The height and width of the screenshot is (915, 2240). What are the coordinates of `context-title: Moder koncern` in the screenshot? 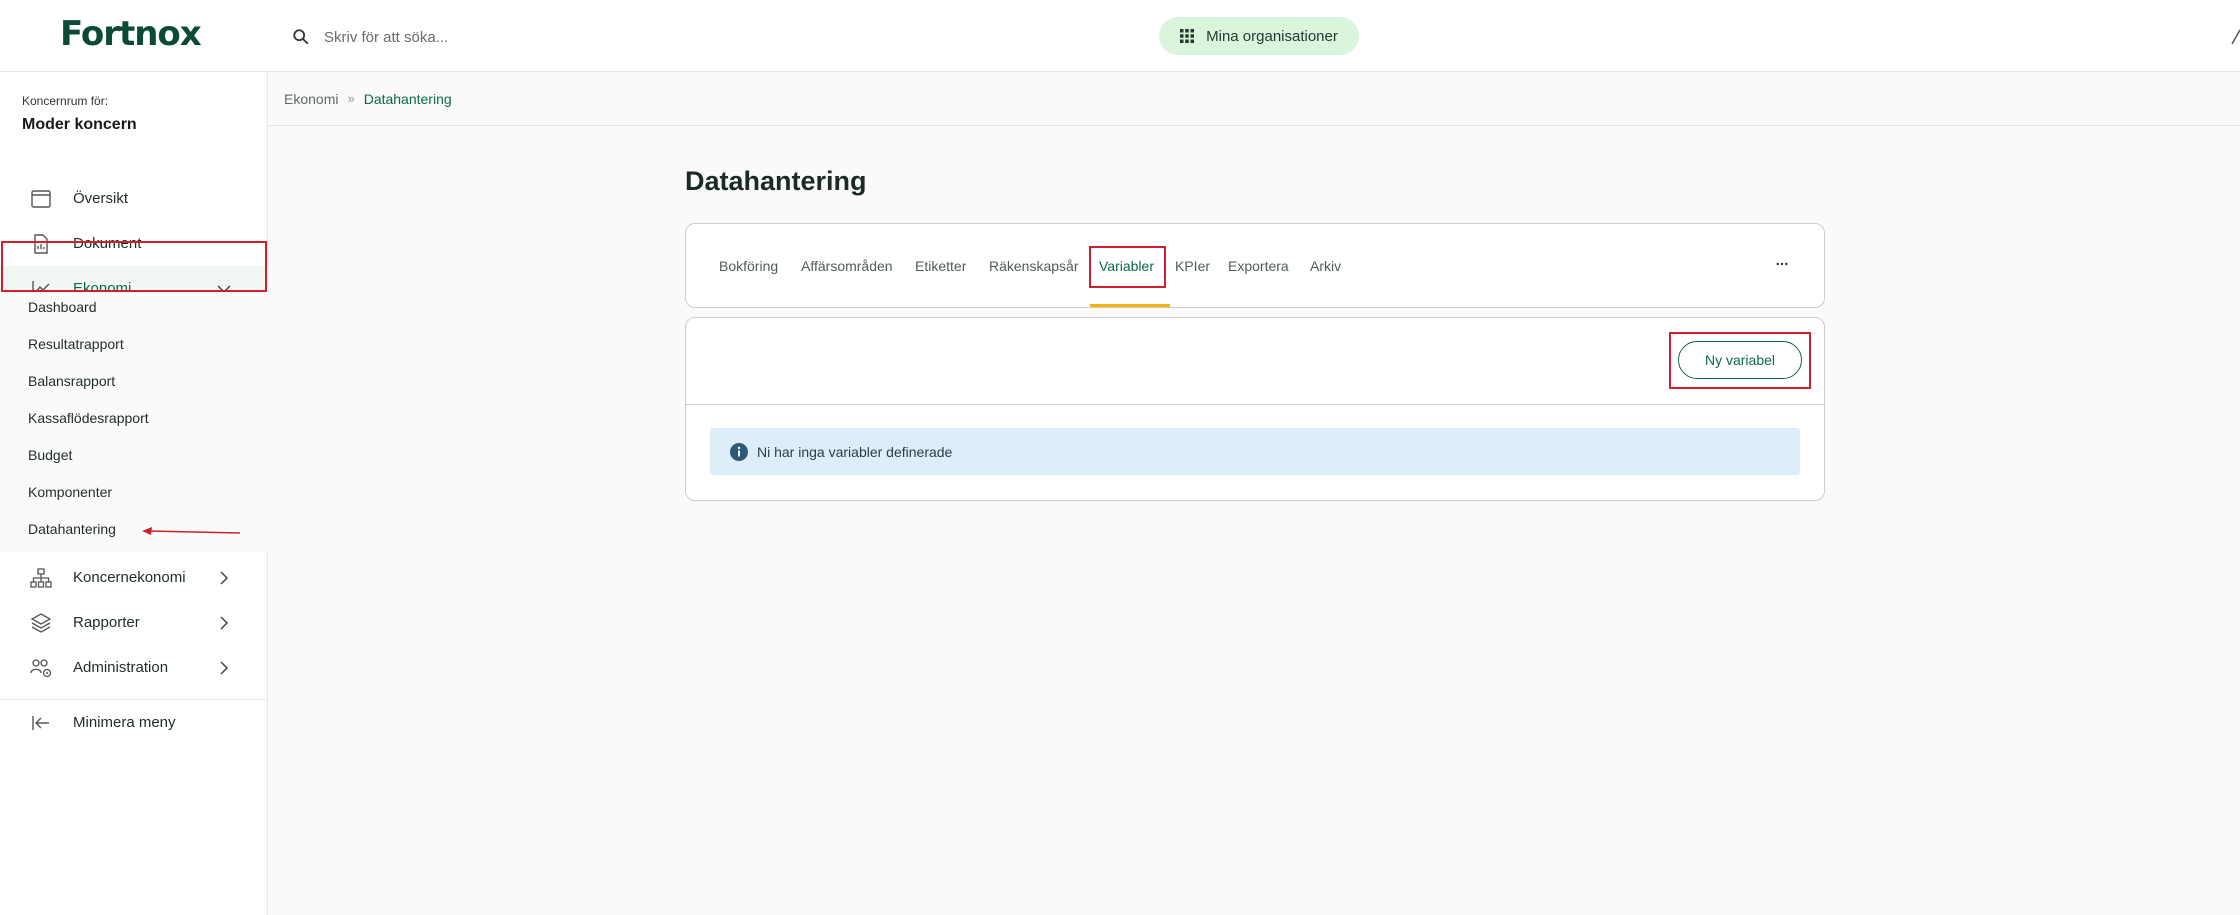 It's located at (79, 125).